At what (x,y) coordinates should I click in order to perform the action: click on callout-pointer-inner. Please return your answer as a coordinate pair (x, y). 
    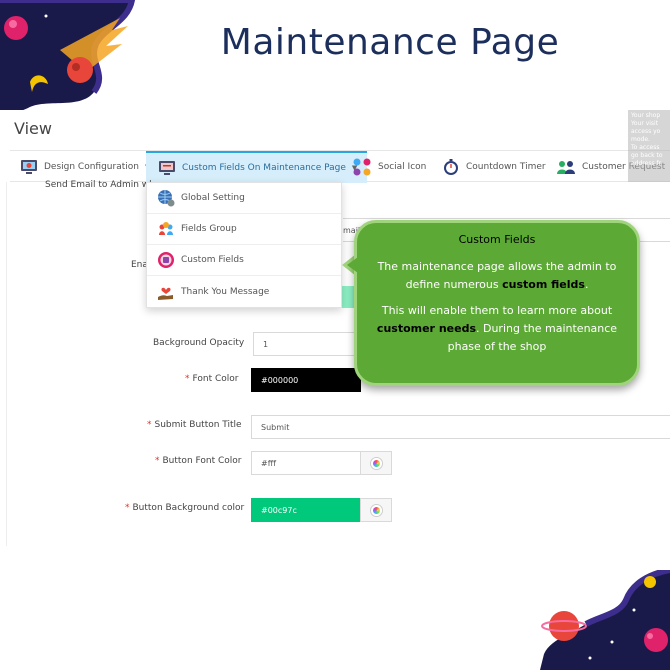
    Looking at the image, I should click on (352, 265).